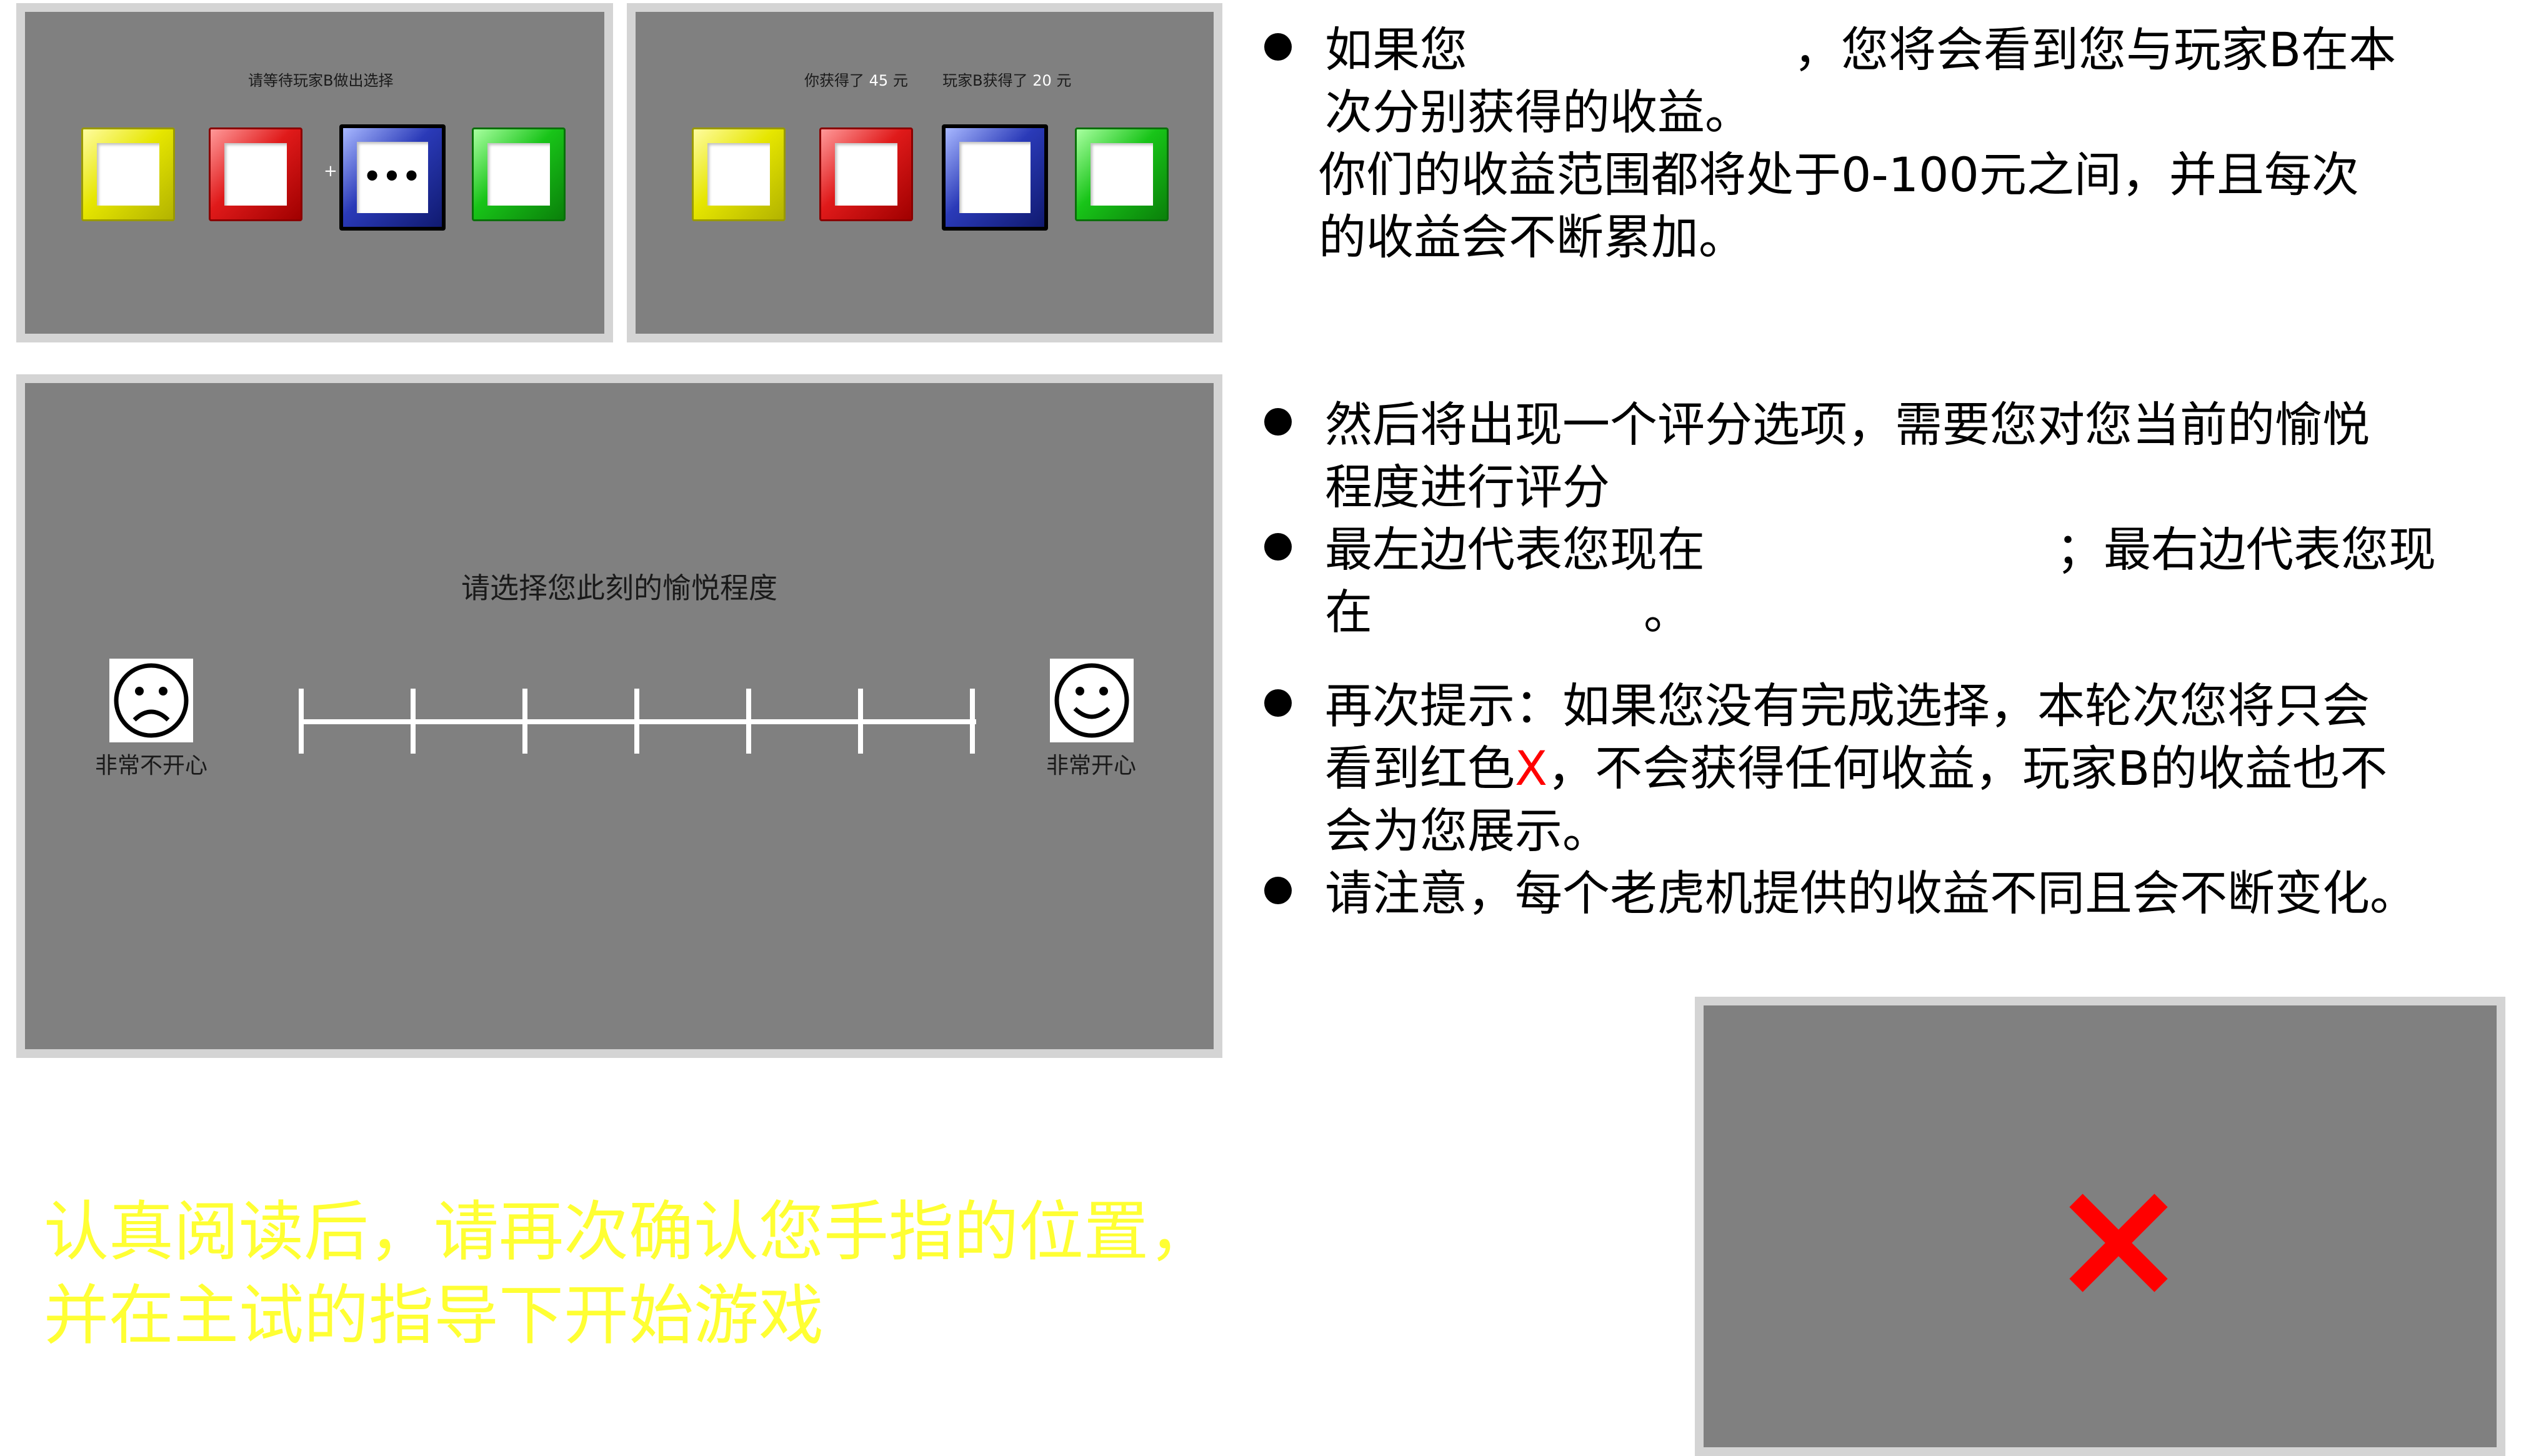 The width and height of the screenshot is (2526, 1456). Describe the element at coordinates (321, 80) in the screenshot. I see `waiting-prompt: 请等待玩家B做出选择` at that location.